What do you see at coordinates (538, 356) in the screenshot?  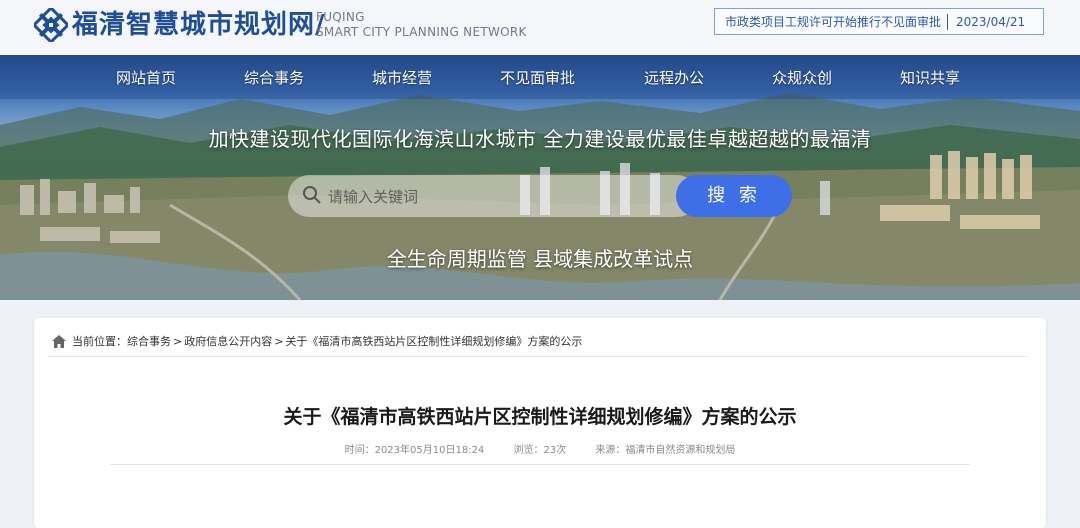 I see `breadcrumb-divider` at bounding box center [538, 356].